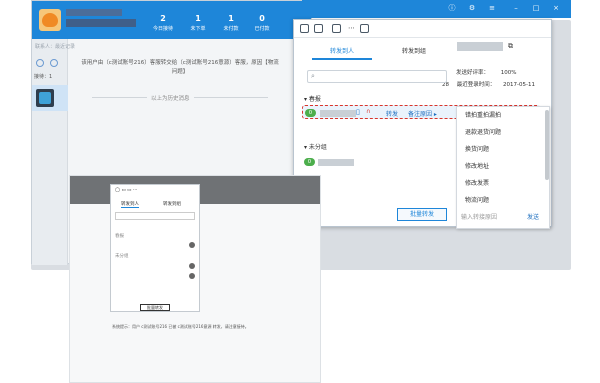  I want to click on right-window-titlebar: ⓘ ⚙ ≡ – □ ×, so click(436, 9).